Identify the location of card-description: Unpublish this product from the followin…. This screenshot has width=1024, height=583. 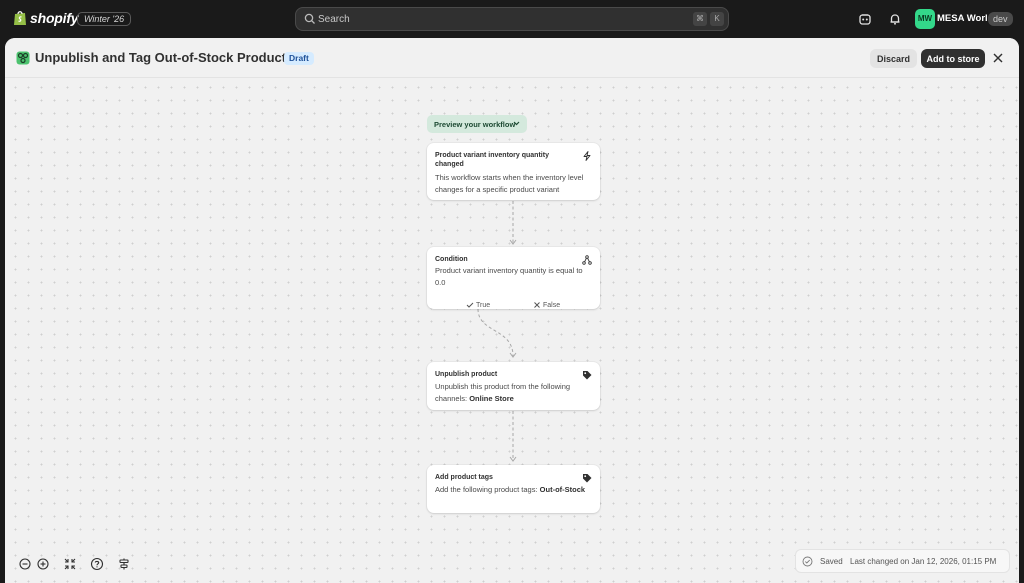
(515, 392).